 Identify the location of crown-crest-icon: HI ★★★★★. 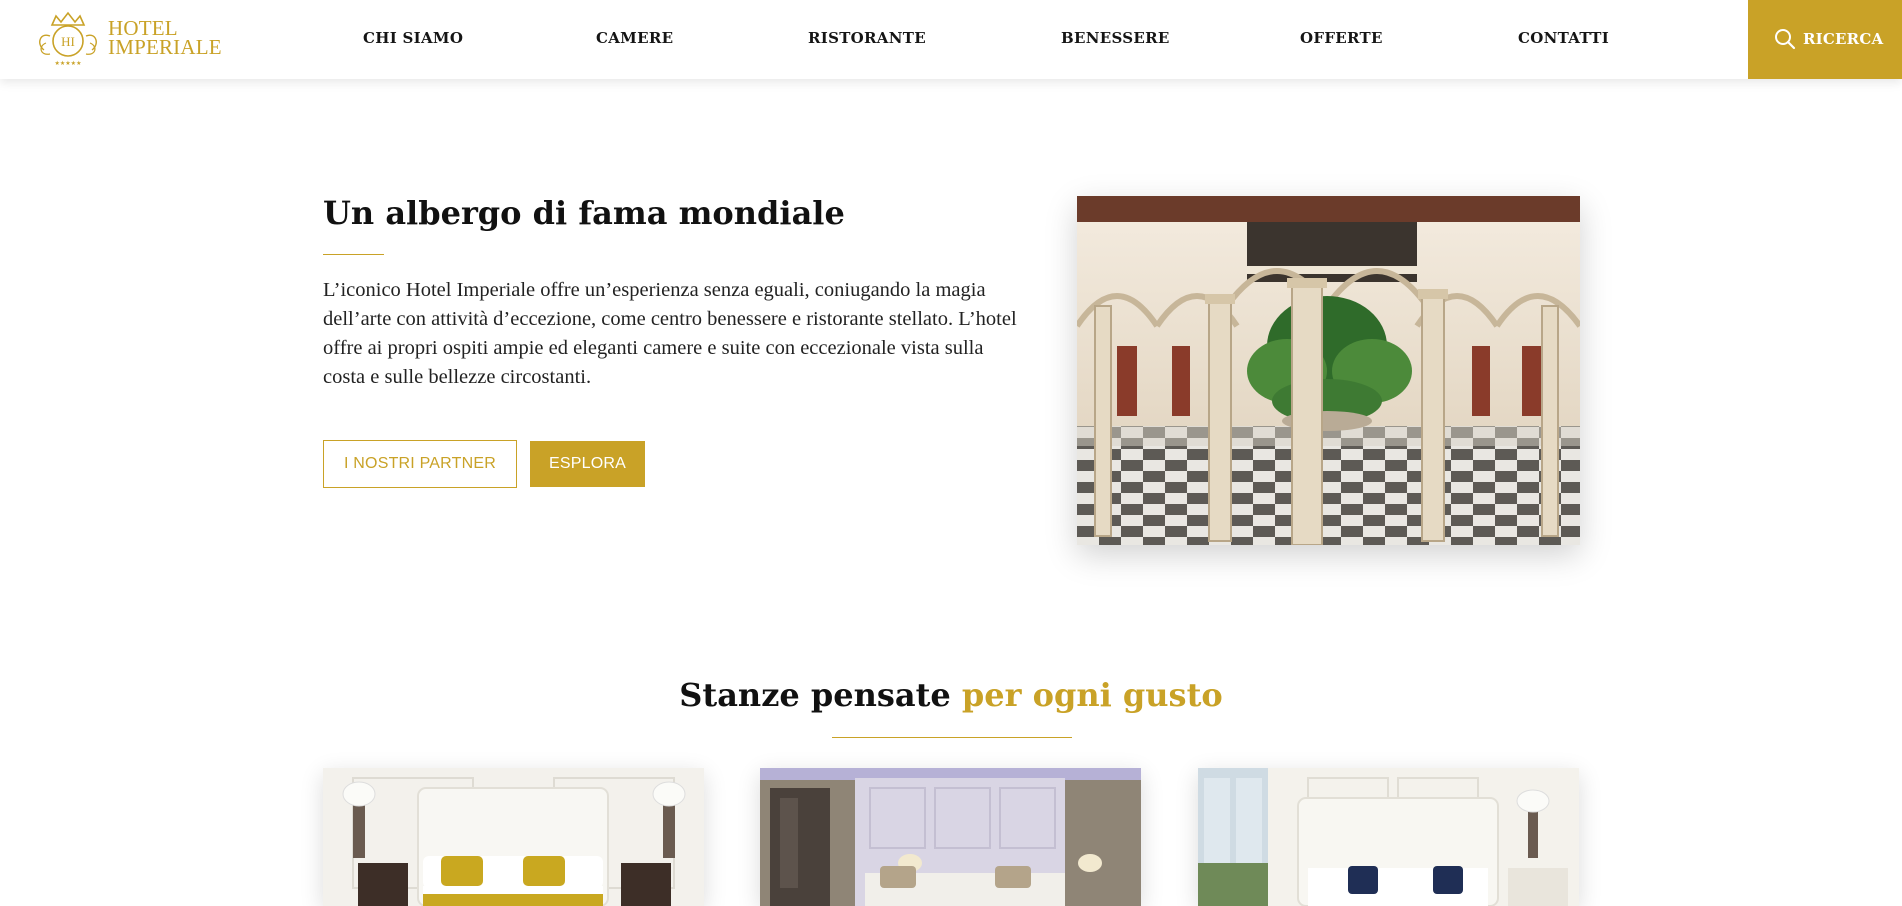
(68, 39).